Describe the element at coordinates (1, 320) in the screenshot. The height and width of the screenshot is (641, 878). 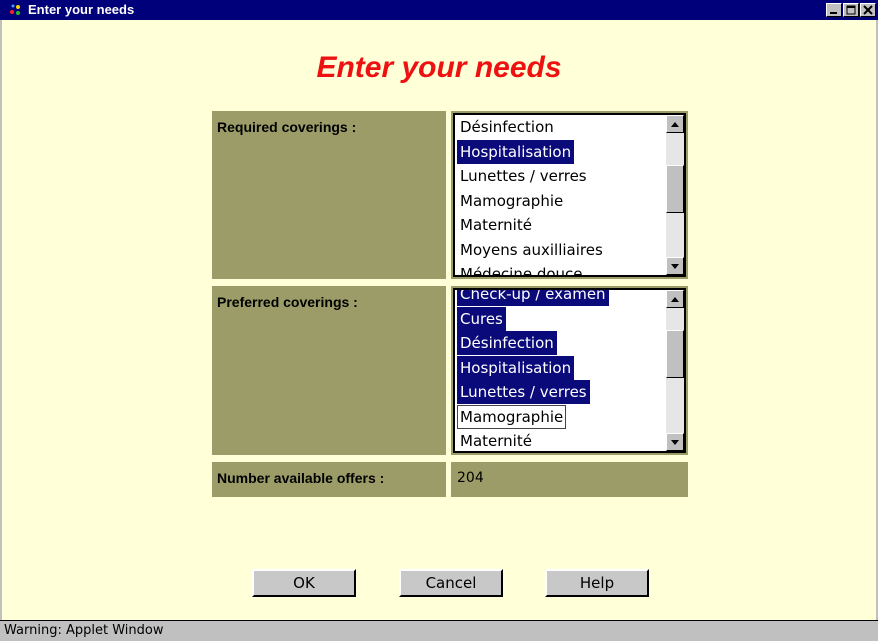
I see `window-border-left` at that location.